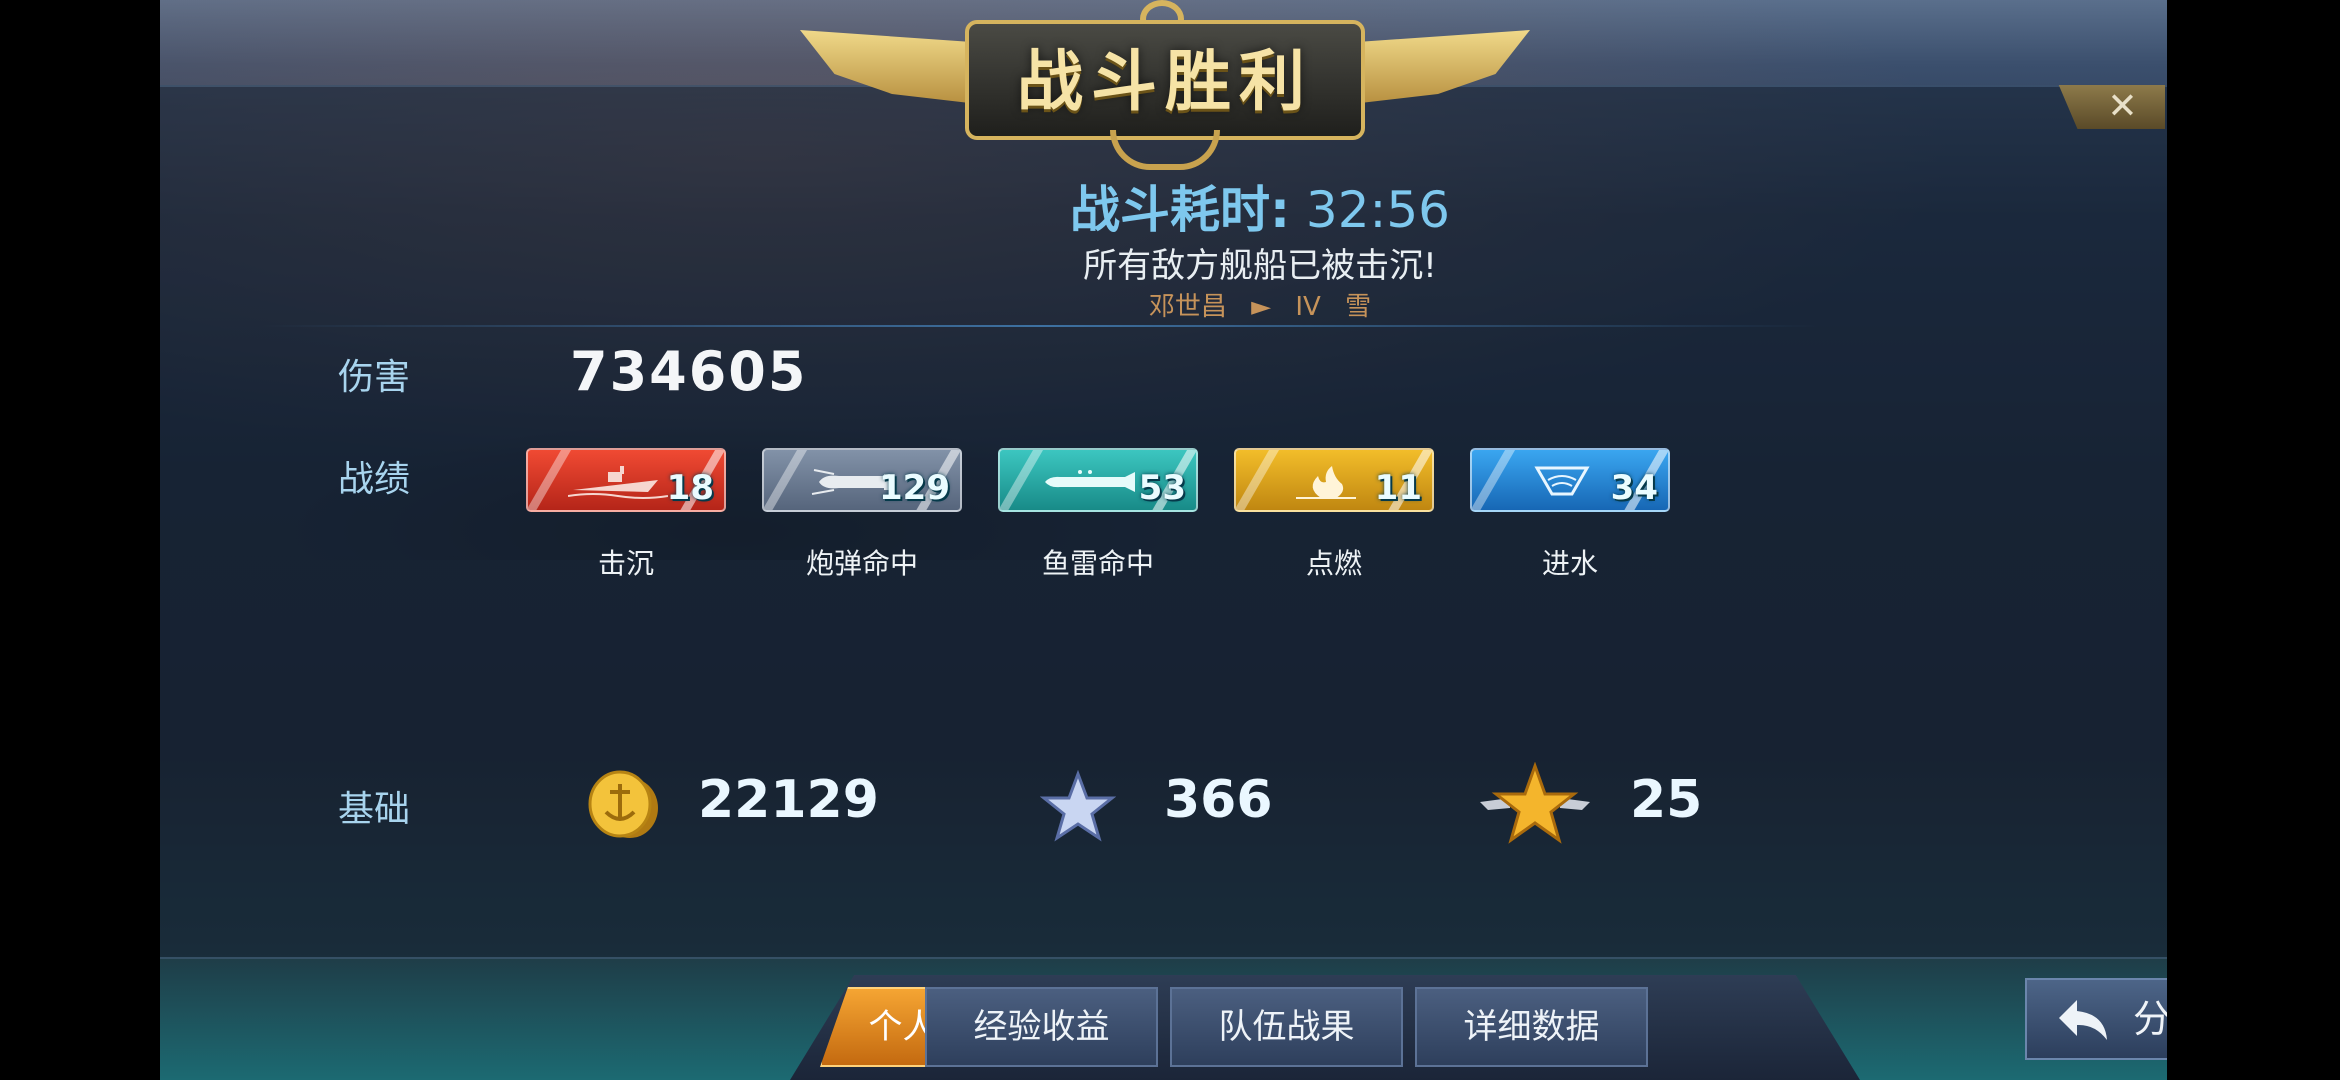 The width and height of the screenshot is (2340, 1080). What do you see at coordinates (374, 809) in the screenshot?
I see `base-label: 基础` at bounding box center [374, 809].